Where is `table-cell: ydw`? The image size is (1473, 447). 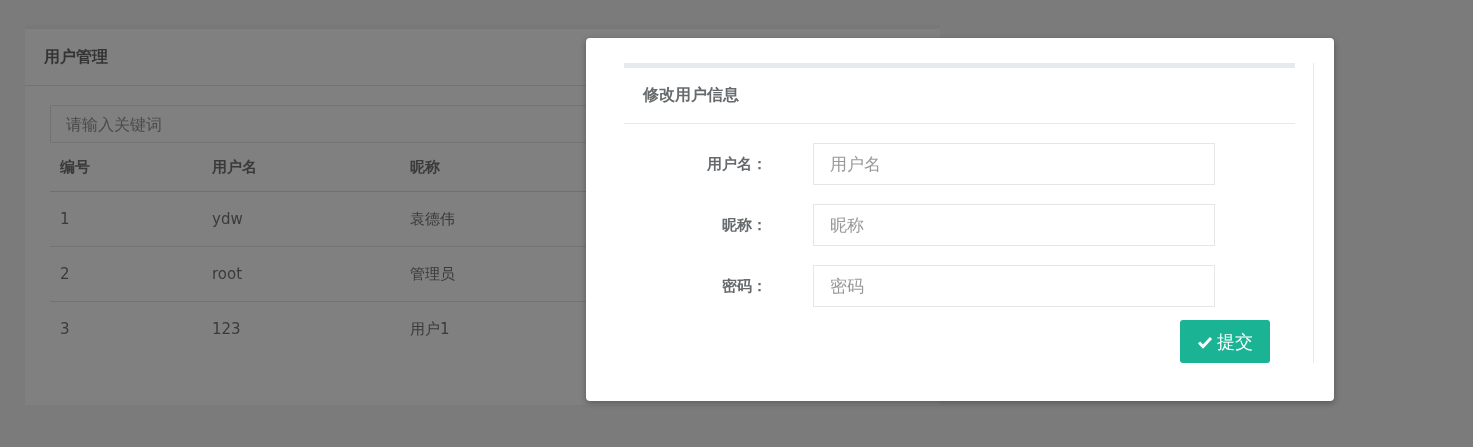 table-cell: ydw is located at coordinates (301, 219).